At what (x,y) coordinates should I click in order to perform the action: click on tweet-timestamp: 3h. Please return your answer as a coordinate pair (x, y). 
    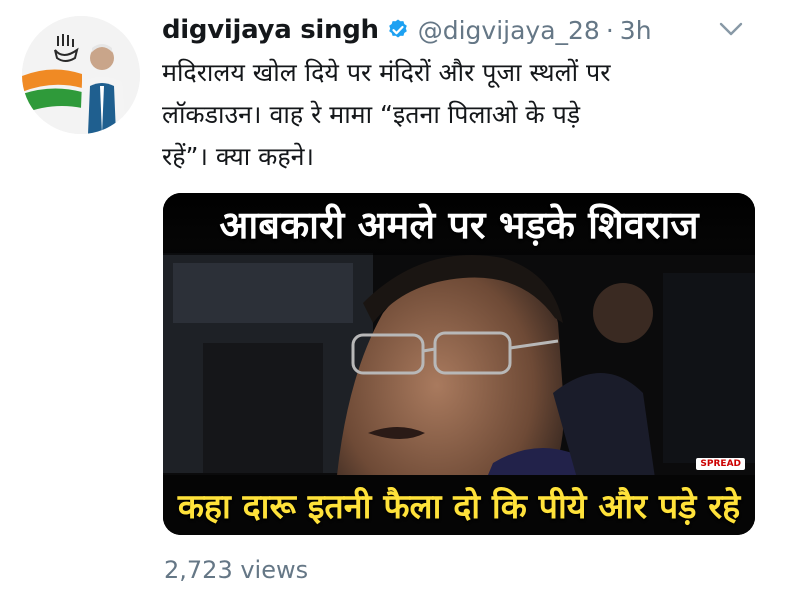
    Looking at the image, I should click on (636, 30).